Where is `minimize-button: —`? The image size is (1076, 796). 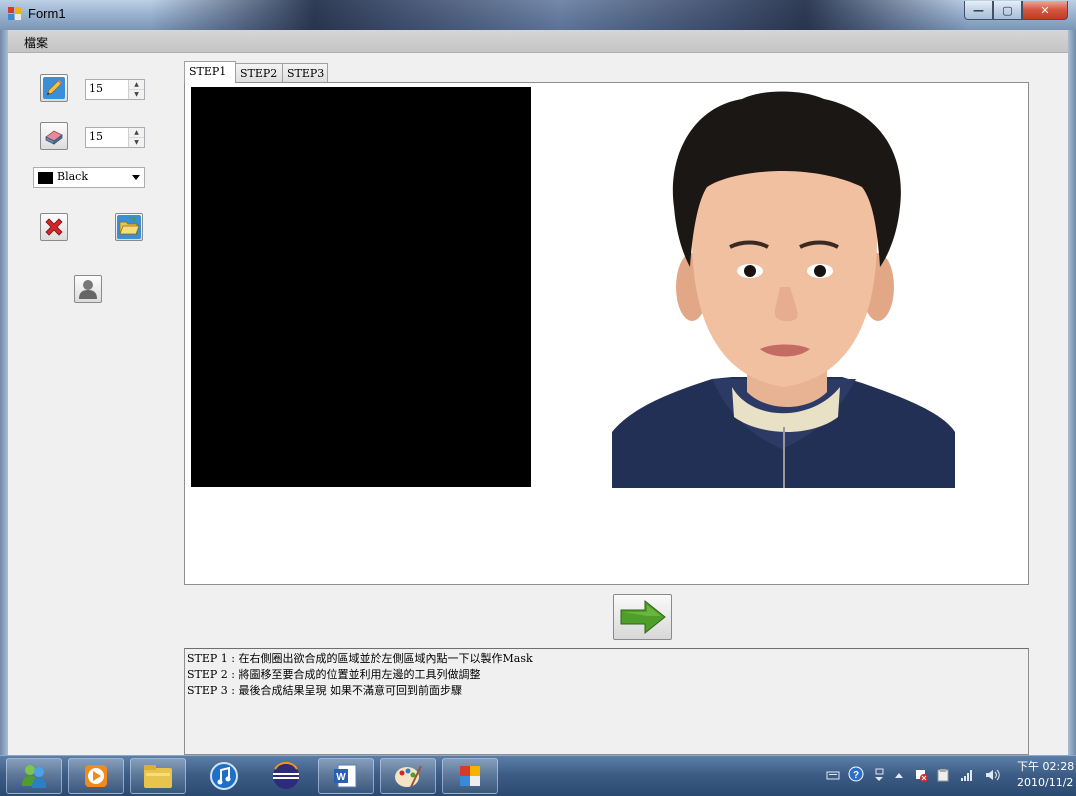 minimize-button: — is located at coordinates (978, 10).